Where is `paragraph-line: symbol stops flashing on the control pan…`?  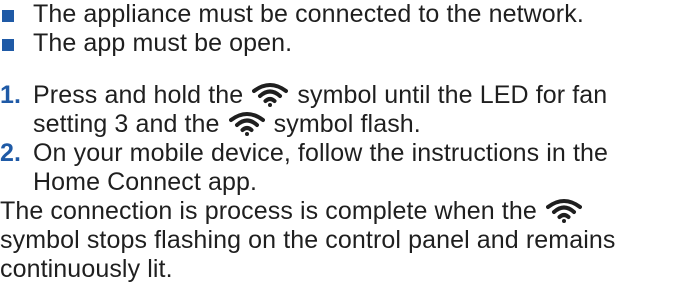 paragraph-line: symbol stops flashing on the control pan… is located at coordinates (308, 240).